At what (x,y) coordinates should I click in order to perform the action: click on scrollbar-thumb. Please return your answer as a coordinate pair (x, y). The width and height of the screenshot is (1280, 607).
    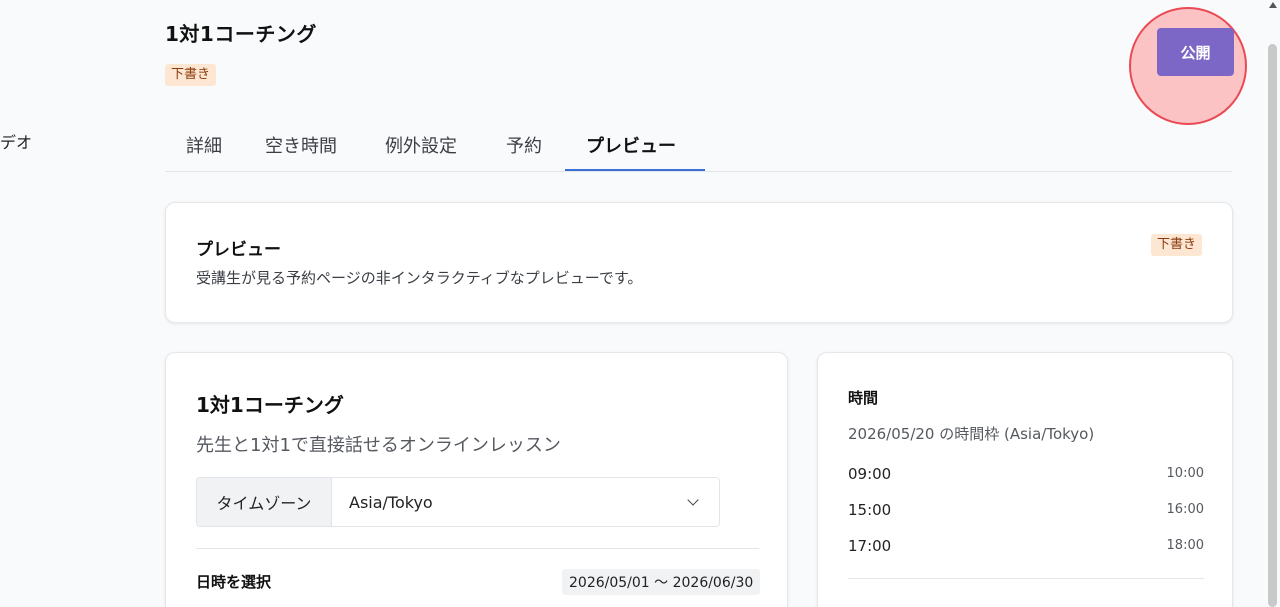
    Looking at the image, I should click on (1272, 325).